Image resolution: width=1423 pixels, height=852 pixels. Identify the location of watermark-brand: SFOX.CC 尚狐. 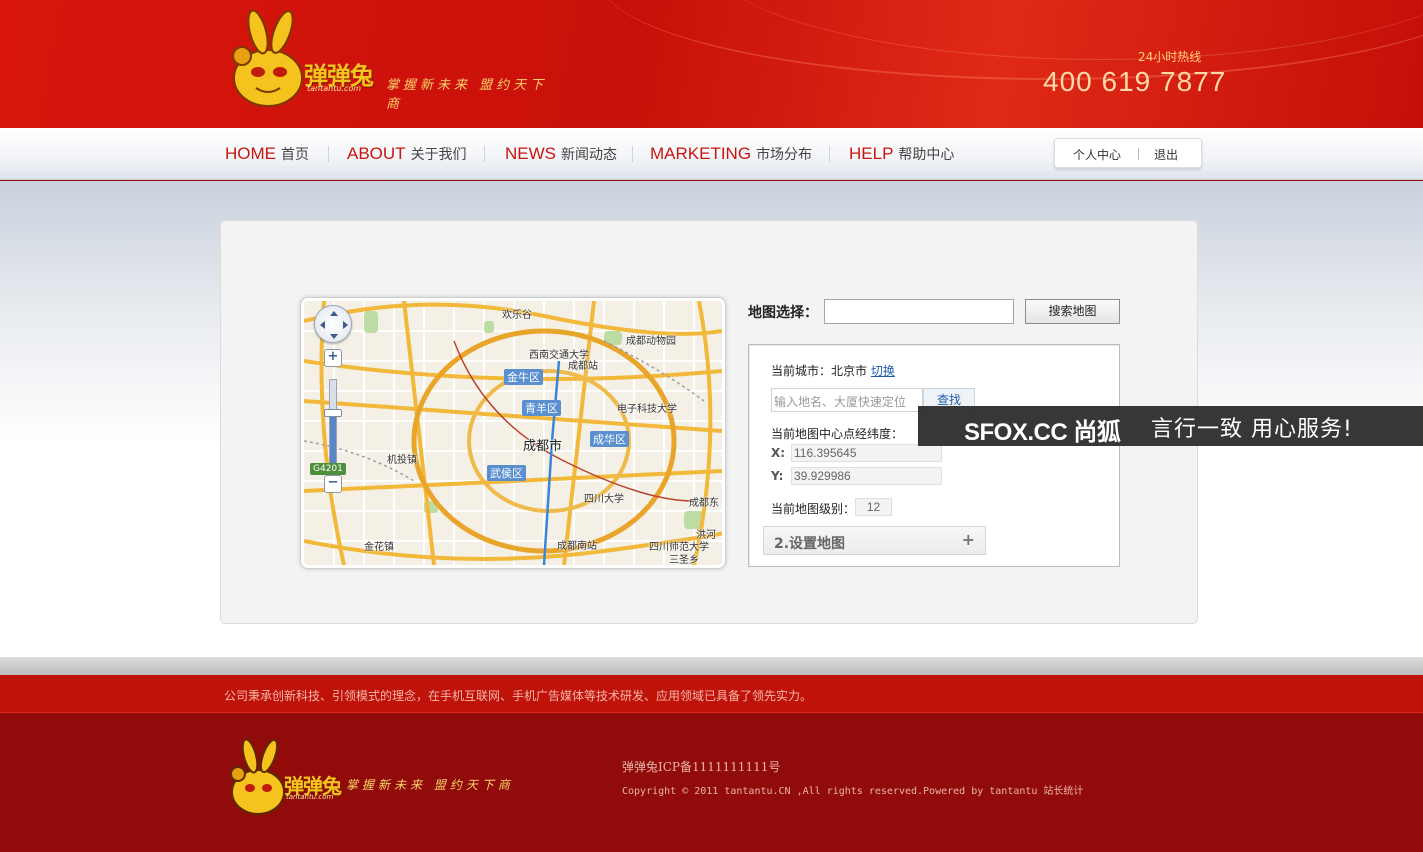
(1042, 432).